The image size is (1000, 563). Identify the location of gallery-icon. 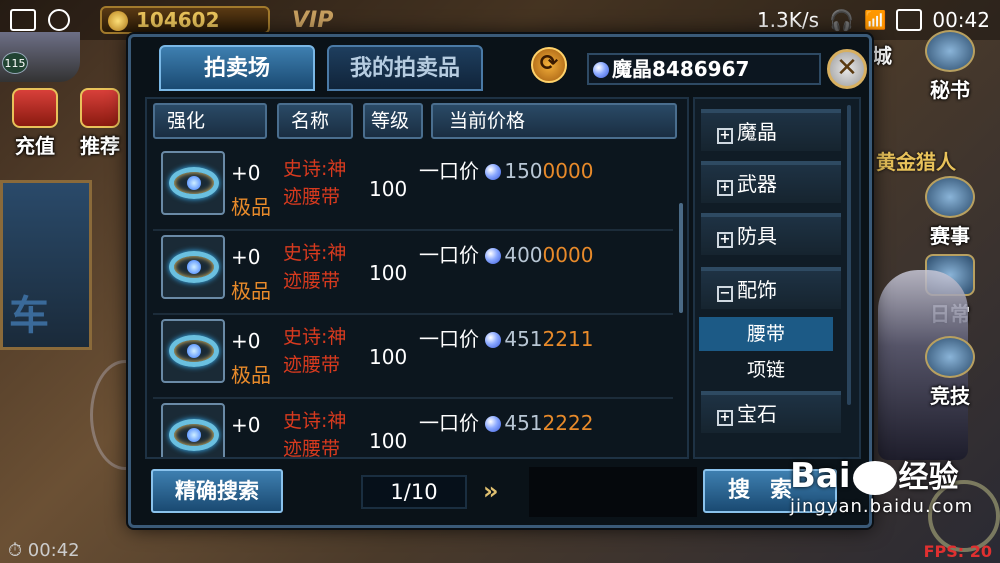
(23, 20).